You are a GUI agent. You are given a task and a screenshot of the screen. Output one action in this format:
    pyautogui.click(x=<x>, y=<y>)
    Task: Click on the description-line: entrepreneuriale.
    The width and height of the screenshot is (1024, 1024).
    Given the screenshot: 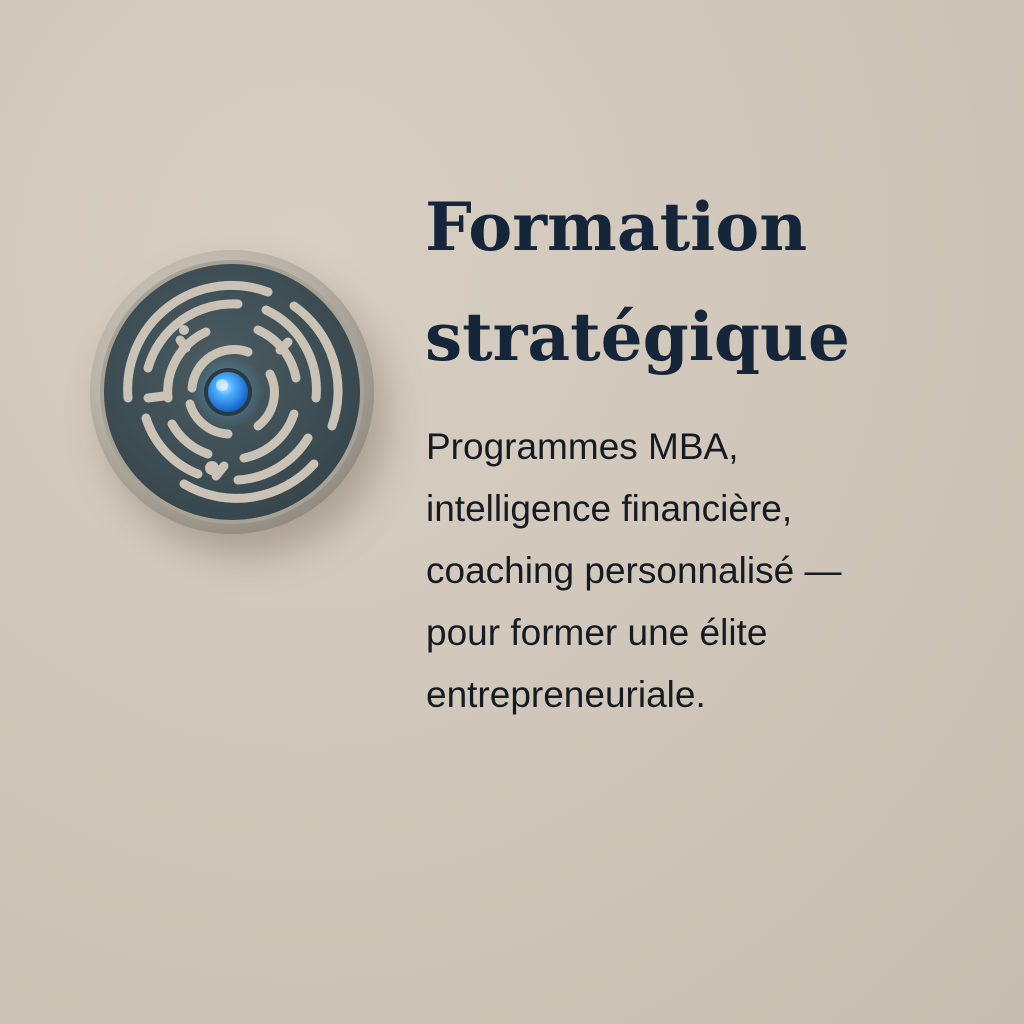 What is the action you would take?
    pyautogui.click(x=566, y=694)
    